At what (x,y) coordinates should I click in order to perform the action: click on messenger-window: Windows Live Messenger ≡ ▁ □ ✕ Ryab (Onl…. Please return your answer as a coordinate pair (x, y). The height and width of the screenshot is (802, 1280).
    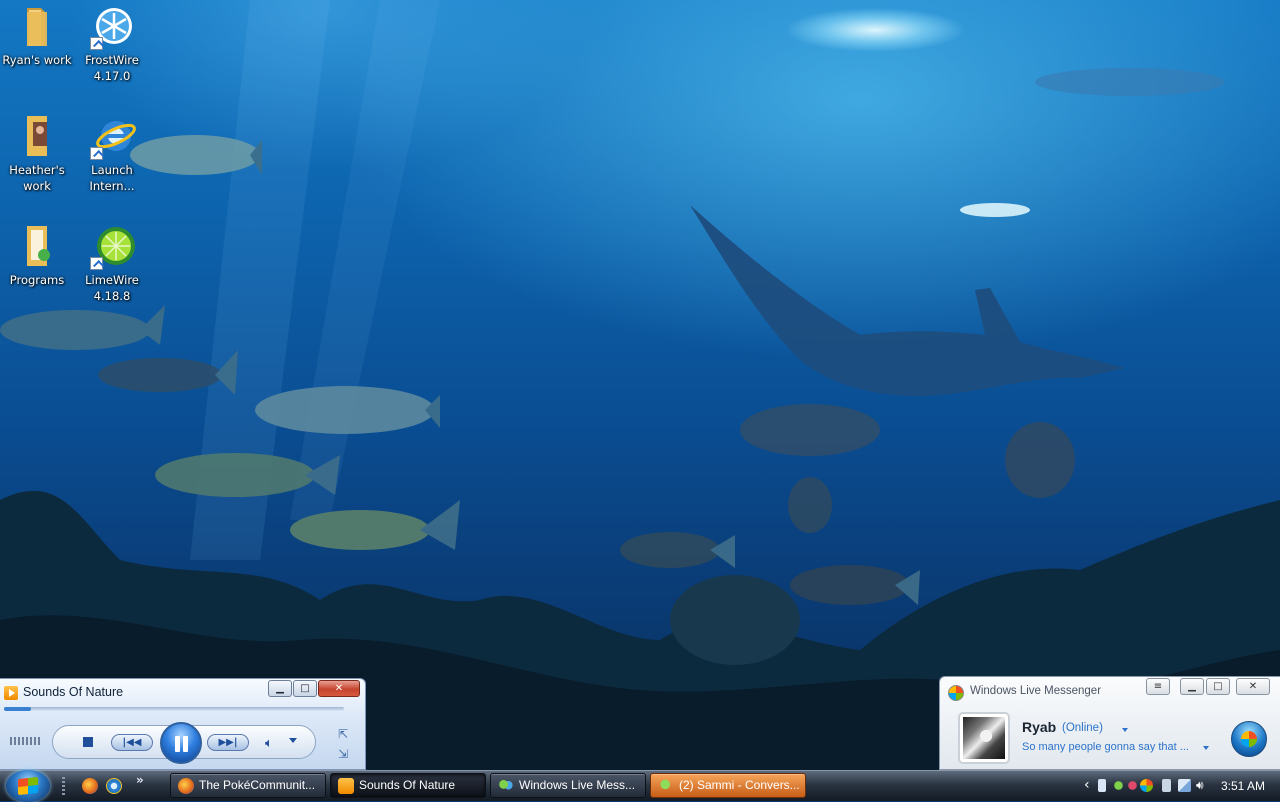
    Looking at the image, I should click on (1109, 723).